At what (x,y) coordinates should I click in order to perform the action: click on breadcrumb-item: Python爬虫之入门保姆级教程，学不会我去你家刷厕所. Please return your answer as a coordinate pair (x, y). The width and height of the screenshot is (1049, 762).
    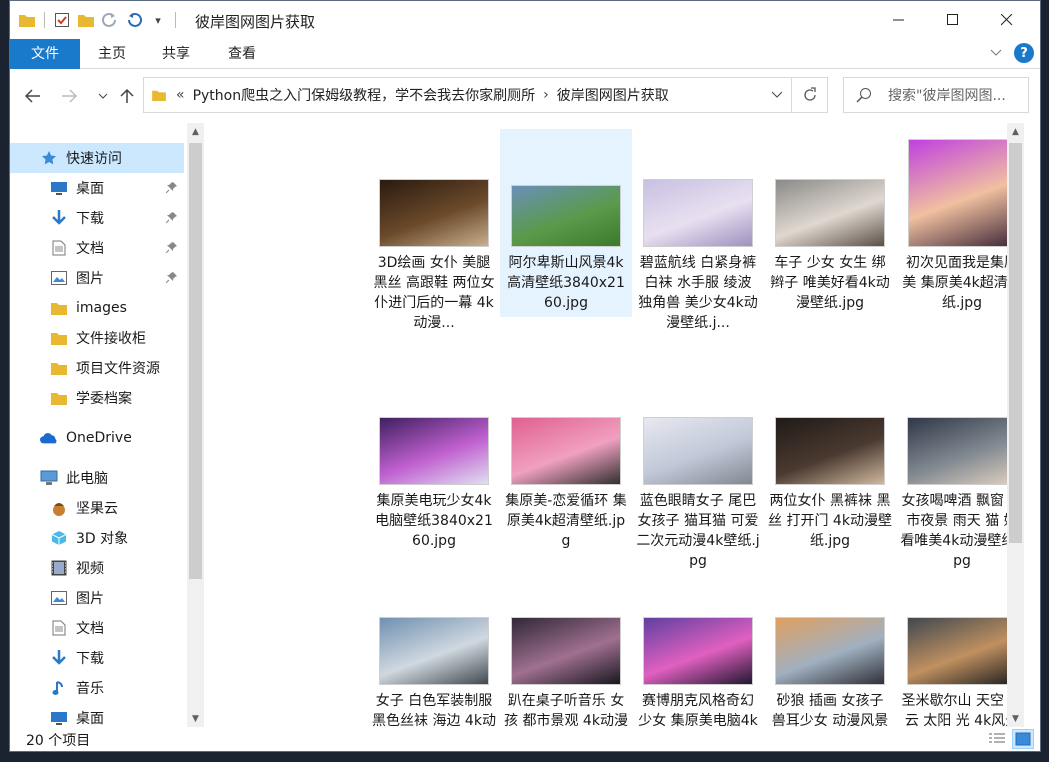
    Looking at the image, I should click on (364, 95).